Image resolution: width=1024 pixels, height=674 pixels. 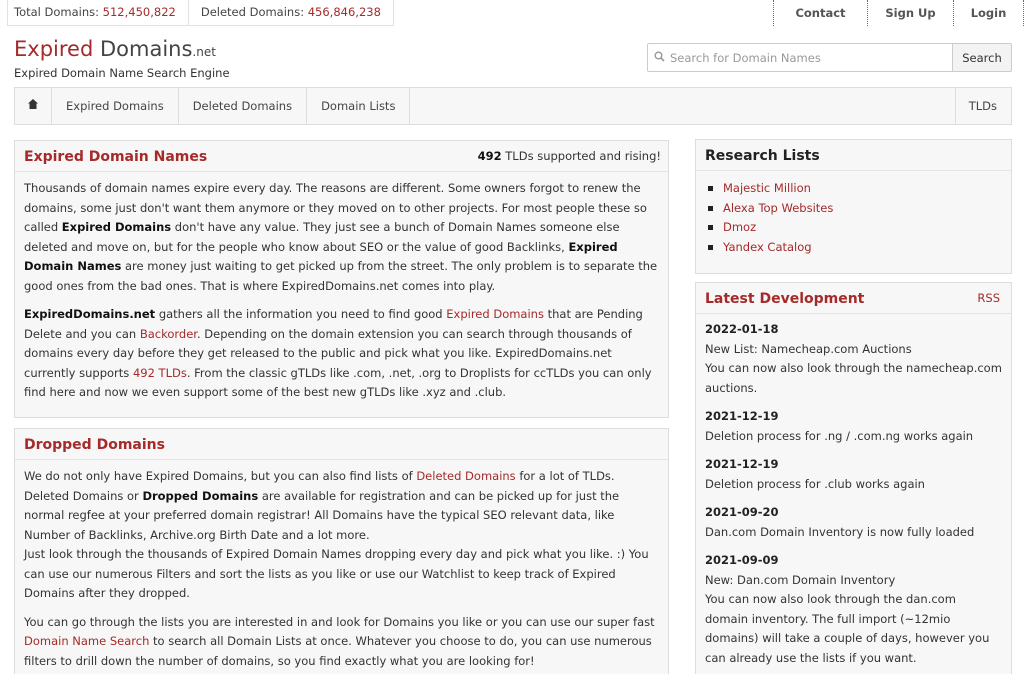 I want to click on panel-header: Latest Development RSS, so click(x=853, y=298).